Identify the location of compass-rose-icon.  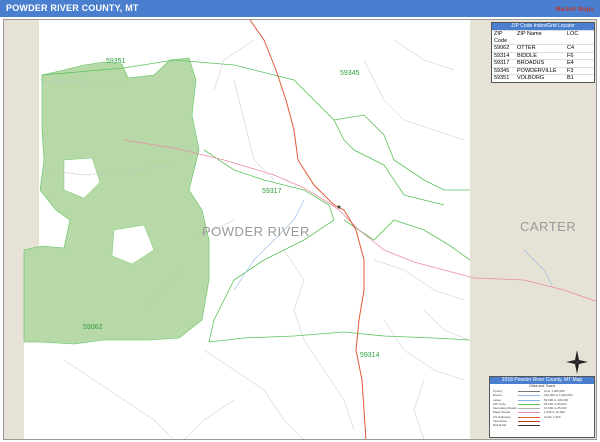
(577, 362).